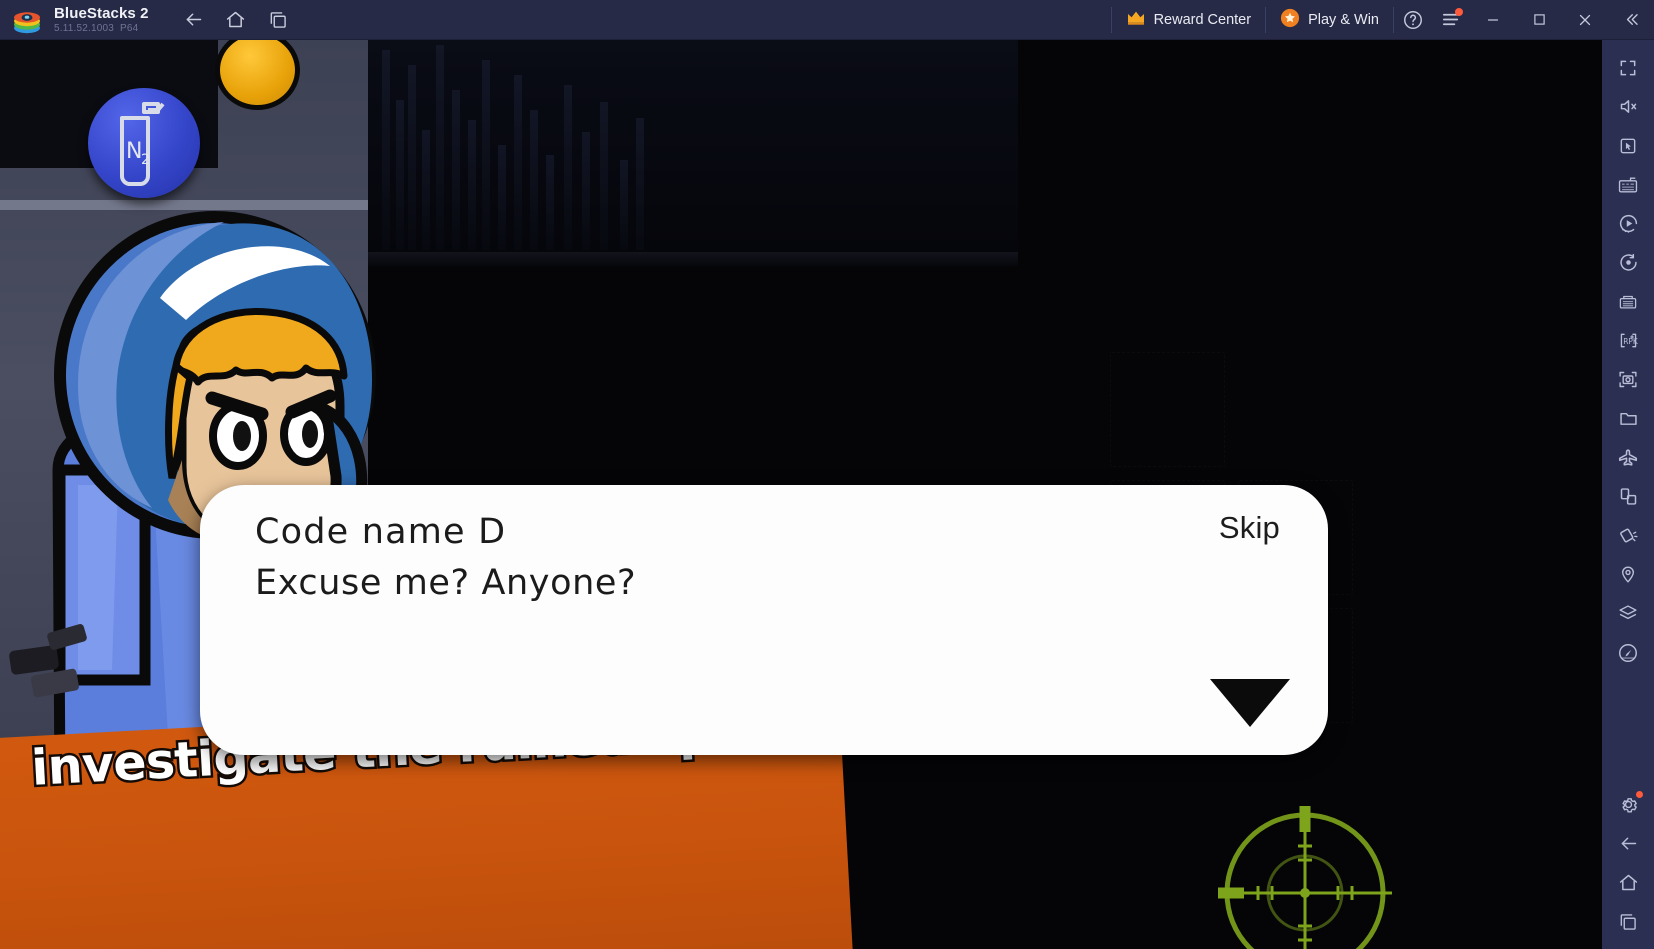  Describe the element at coordinates (1628, 418) in the screenshot. I see `media-folder-icon` at that location.